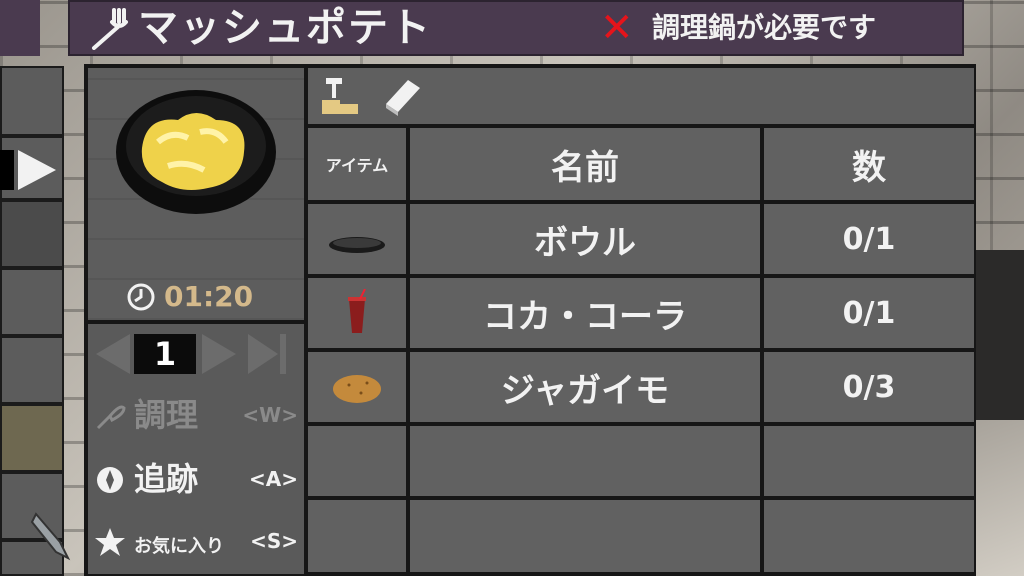  Describe the element at coordinates (7, 170) in the screenshot. I see `selection-marker` at that location.